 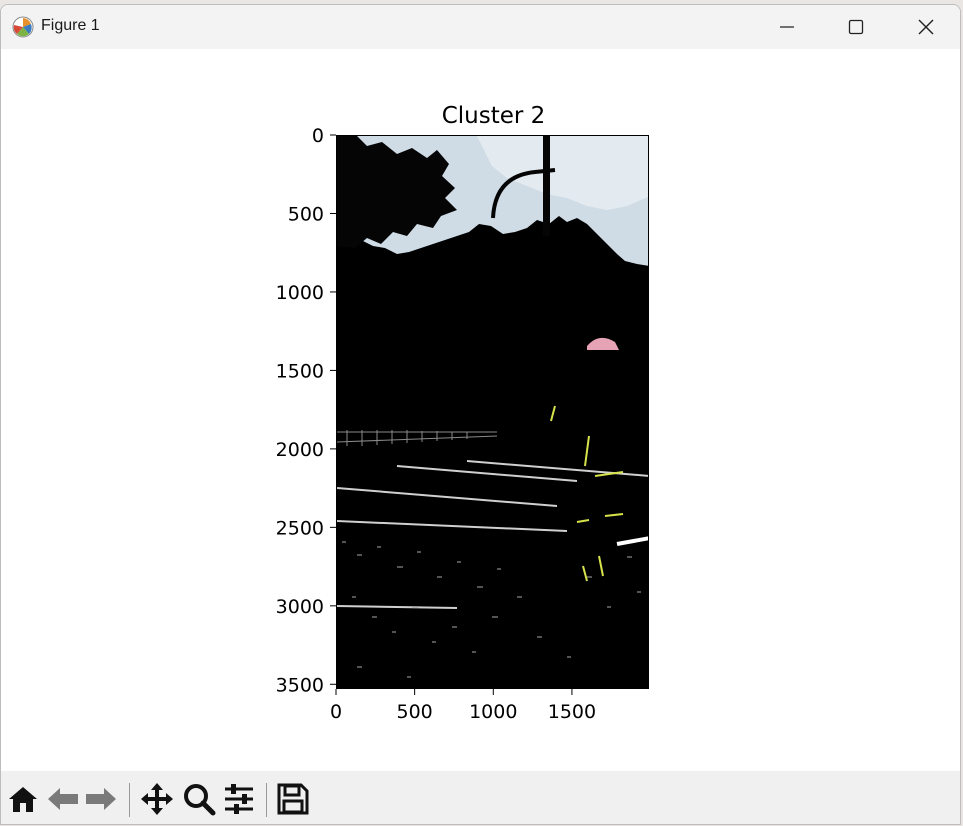 I want to click on back-arrow-icon, so click(x=63, y=799).